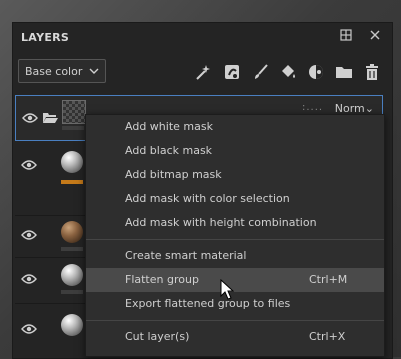 The image size is (401, 359). What do you see at coordinates (372, 72) in the screenshot?
I see `trash-icon` at bounding box center [372, 72].